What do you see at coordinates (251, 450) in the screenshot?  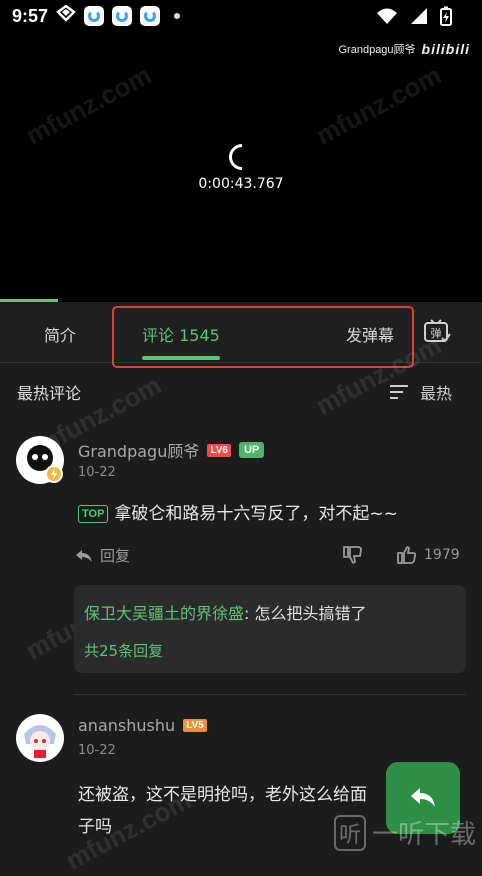 I see `up-badge: UP` at bounding box center [251, 450].